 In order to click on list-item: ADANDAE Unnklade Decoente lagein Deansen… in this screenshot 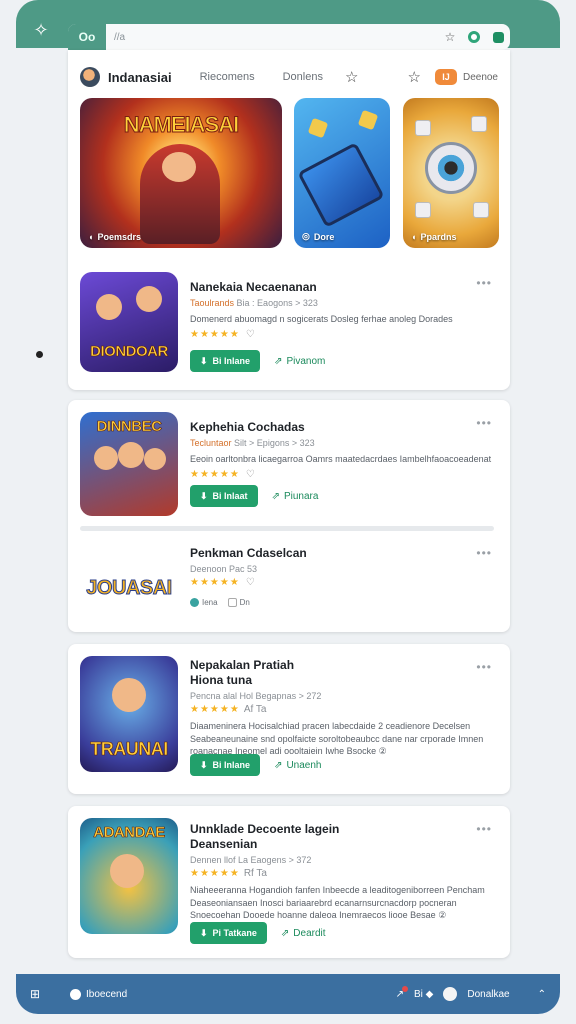, I will do `click(289, 882)`.